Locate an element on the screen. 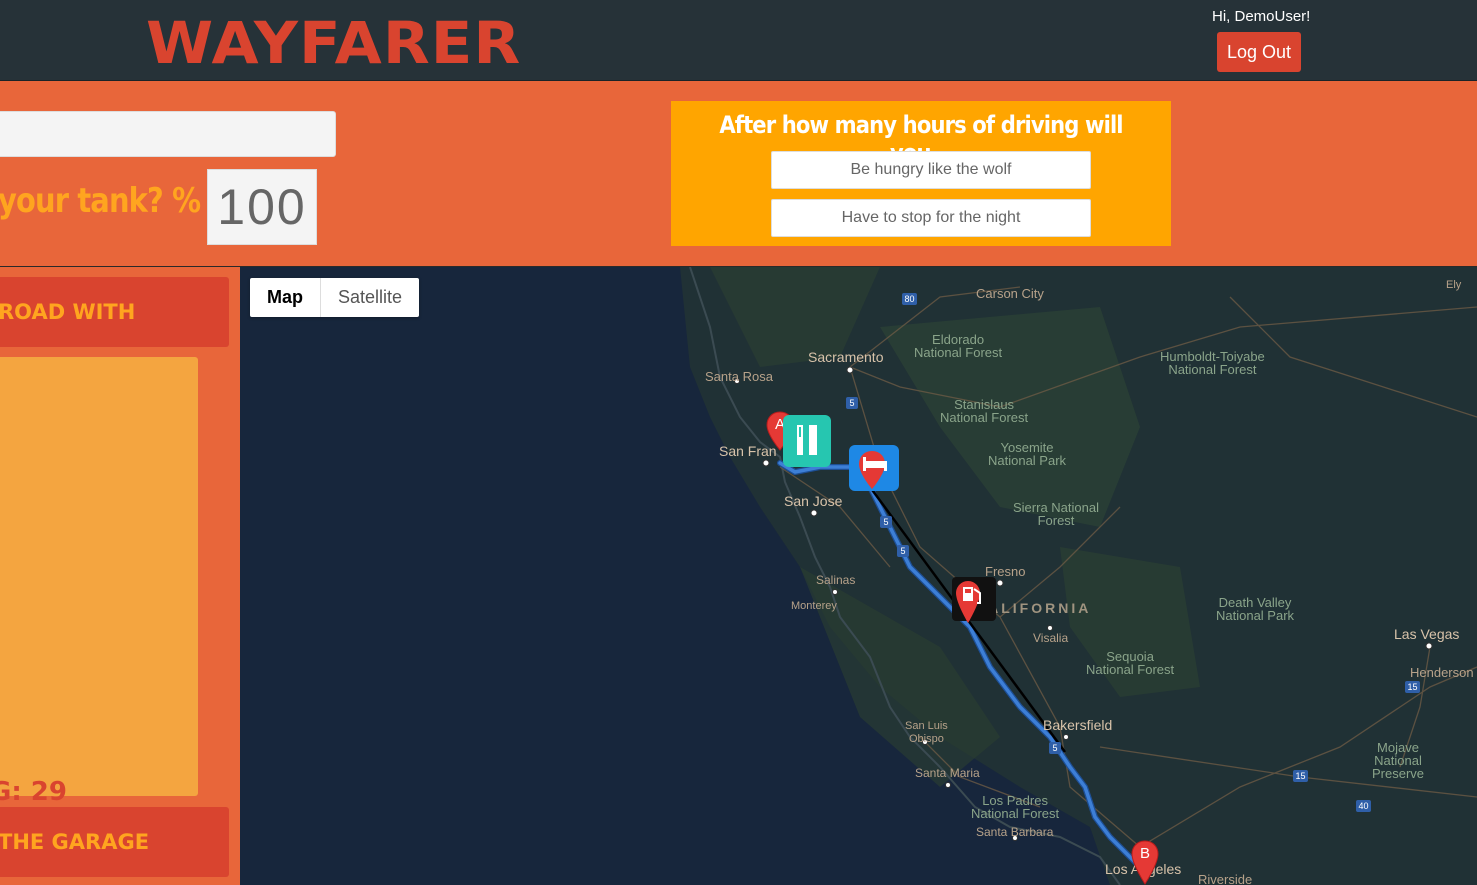 The width and height of the screenshot is (1477, 885). hotel-icon is located at coordinates (873, 470).